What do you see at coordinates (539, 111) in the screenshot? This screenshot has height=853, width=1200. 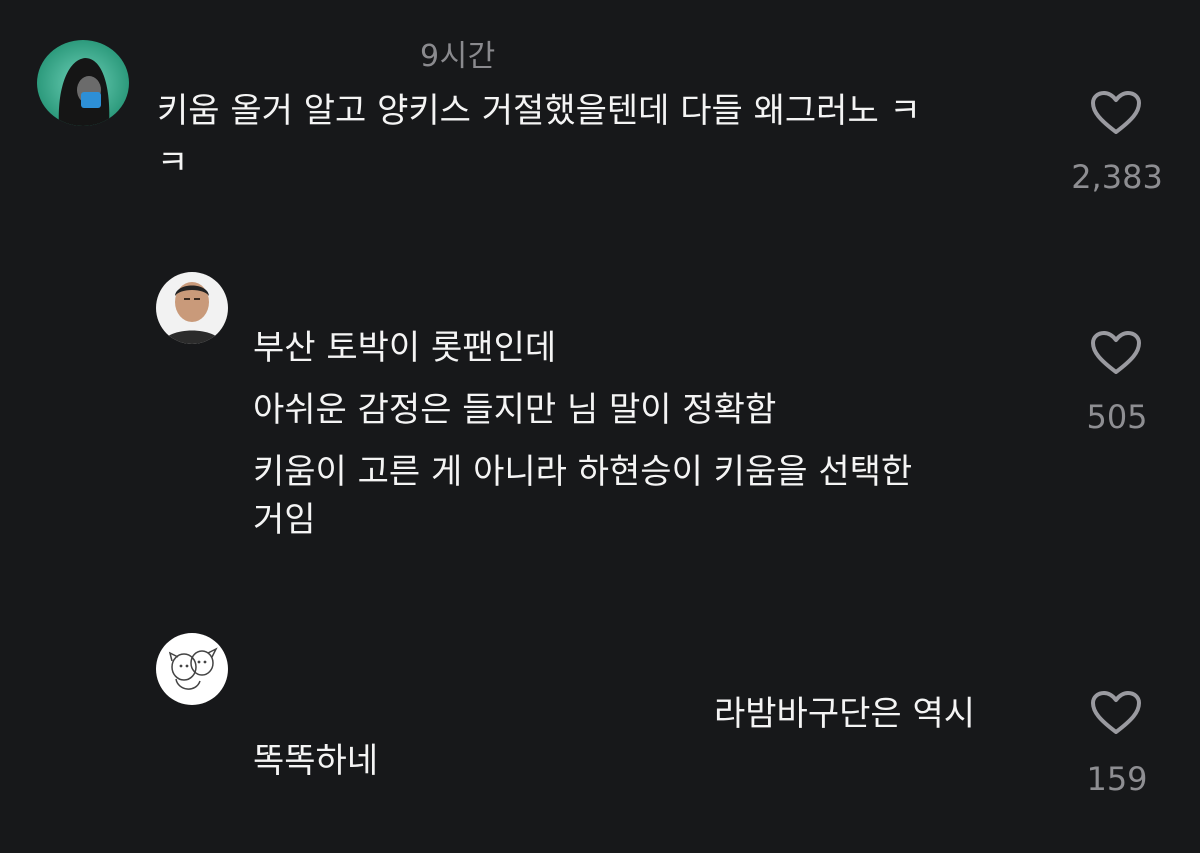 I see `comment-text-line: 키움 올거 알고 양키스 거절했을텐데 다들 왜그러노 ㅋ` at bounding box center [539, 111].